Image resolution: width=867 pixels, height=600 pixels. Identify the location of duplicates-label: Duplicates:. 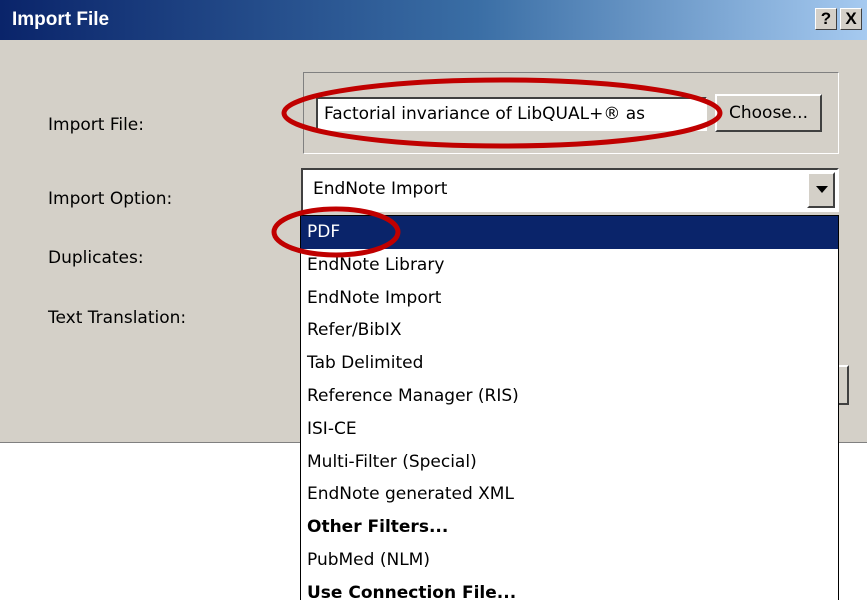
(96, 258).